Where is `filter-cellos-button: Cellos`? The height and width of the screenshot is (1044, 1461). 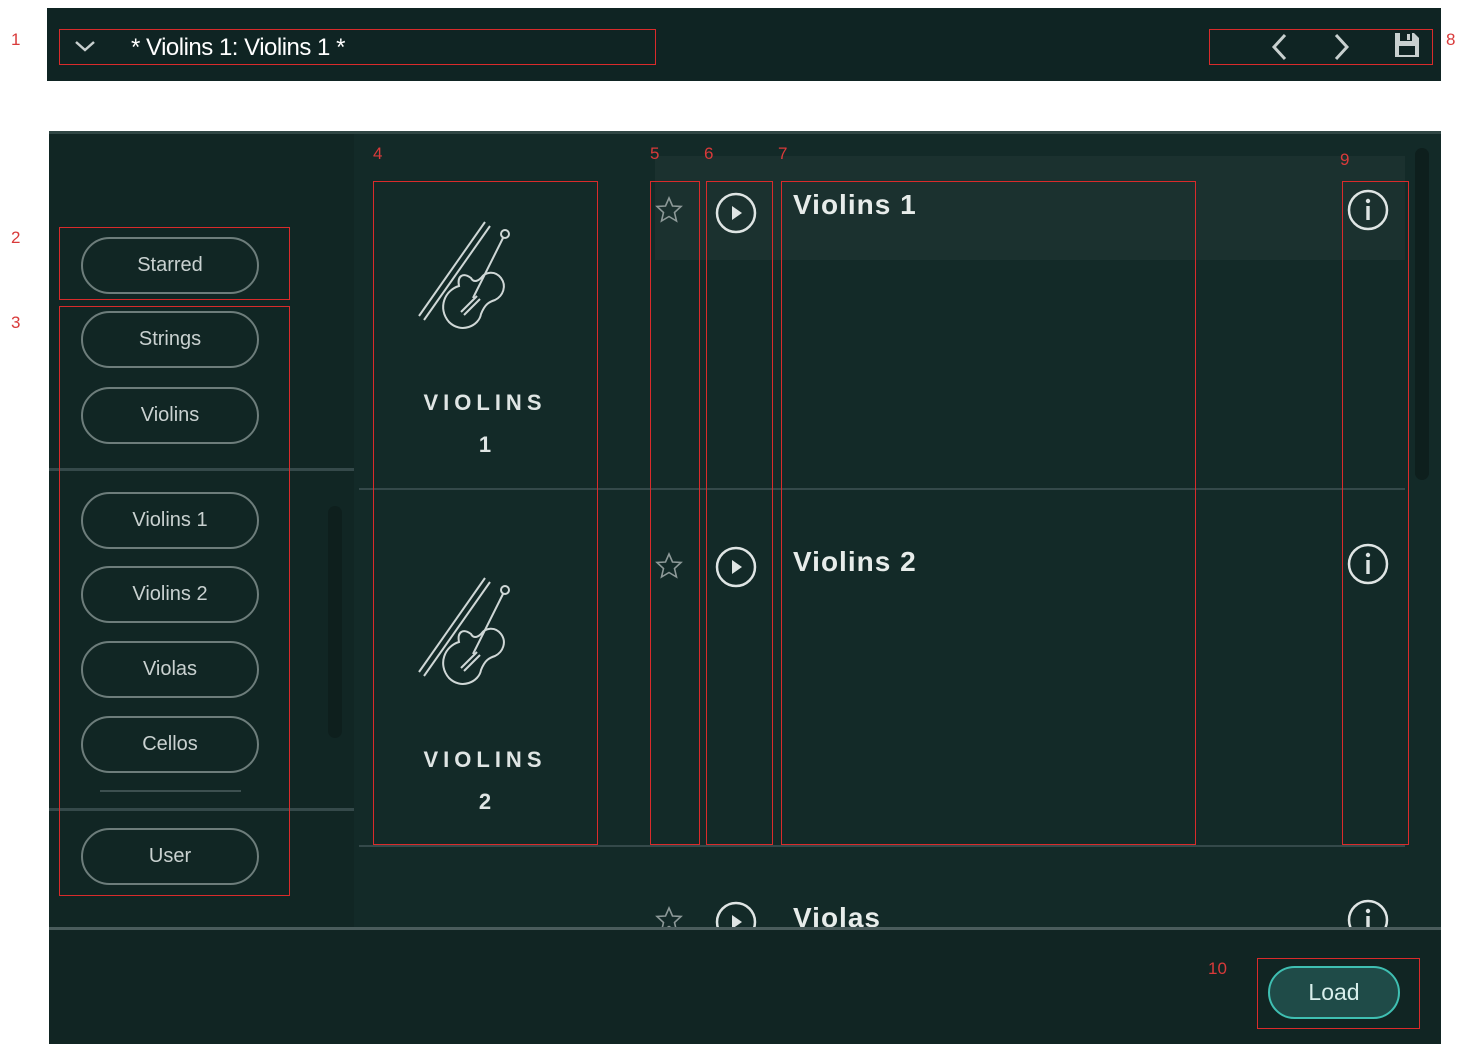
filter-cellos-button: Cellos is located at coordinates (170, 744).